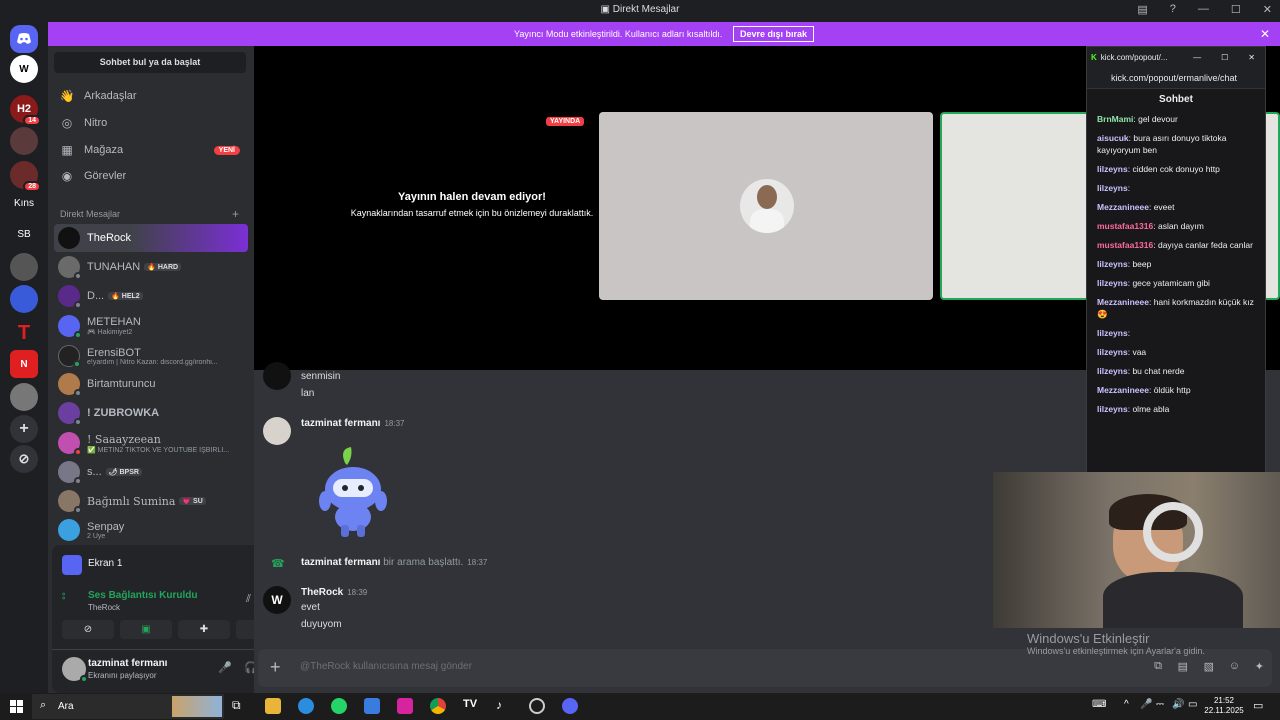  What do you see at coordinates (386, 666) in the screenshot?
I see `message-input: @TheRock kullanıcısına mesaj gönder` at bounding box center [386, 666].